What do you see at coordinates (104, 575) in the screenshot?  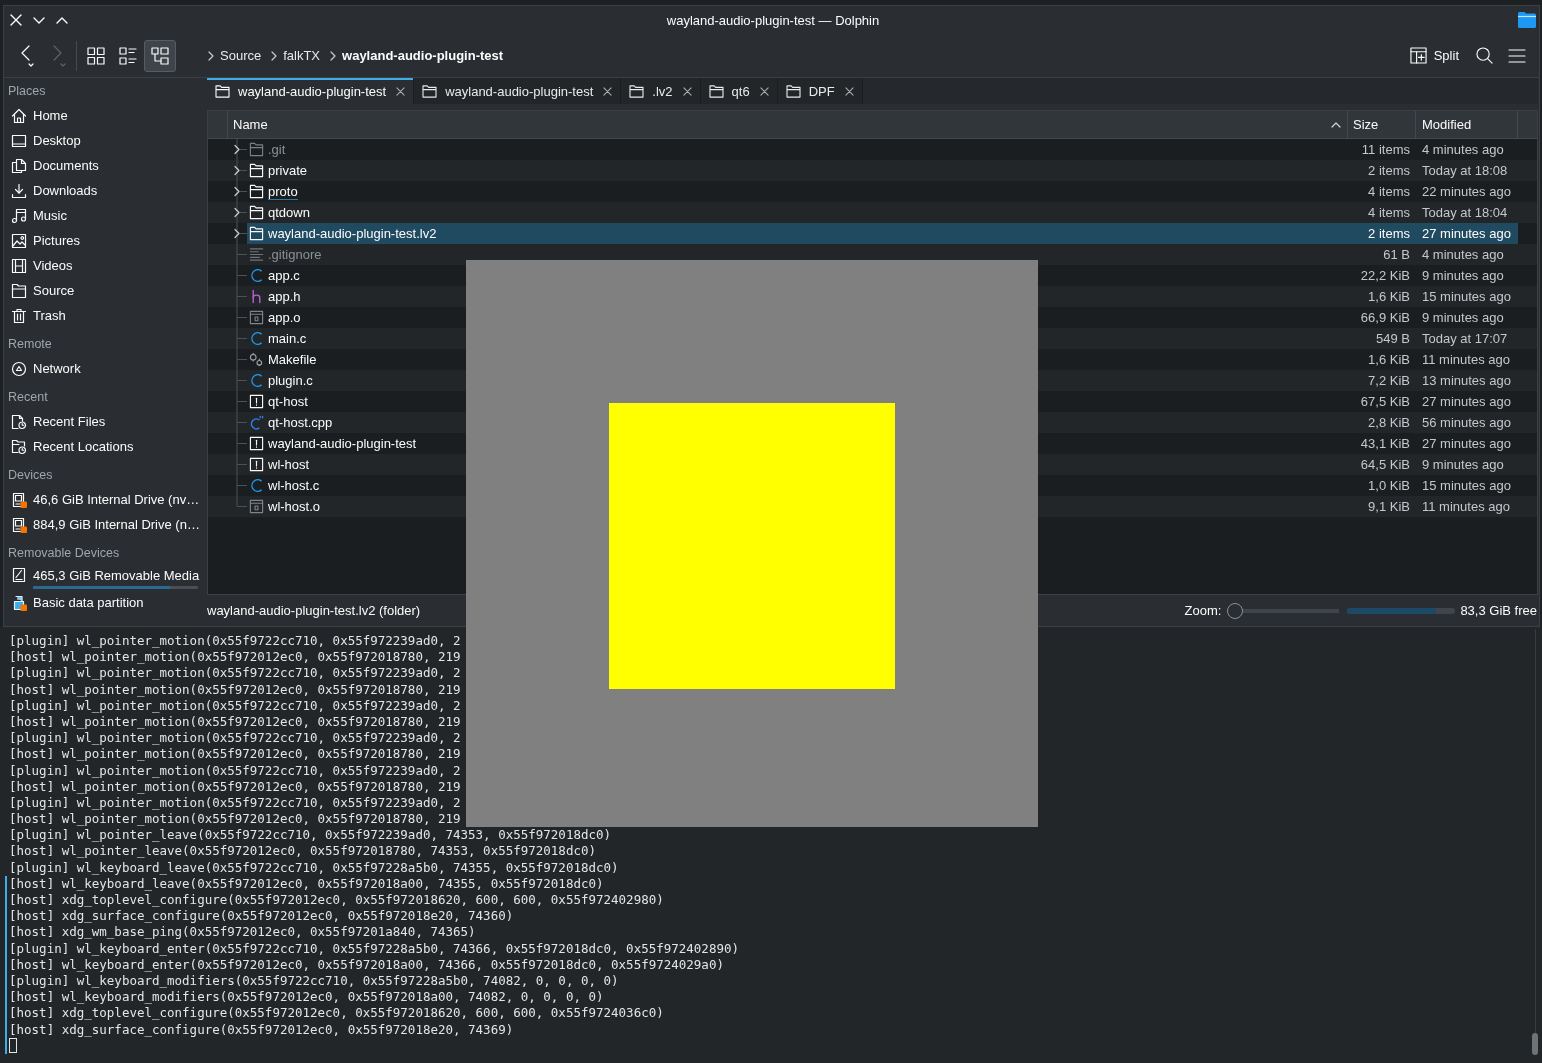 I see `sidebar-item: 465,3 GiB Removable Media` at bounding box center [104, 575].